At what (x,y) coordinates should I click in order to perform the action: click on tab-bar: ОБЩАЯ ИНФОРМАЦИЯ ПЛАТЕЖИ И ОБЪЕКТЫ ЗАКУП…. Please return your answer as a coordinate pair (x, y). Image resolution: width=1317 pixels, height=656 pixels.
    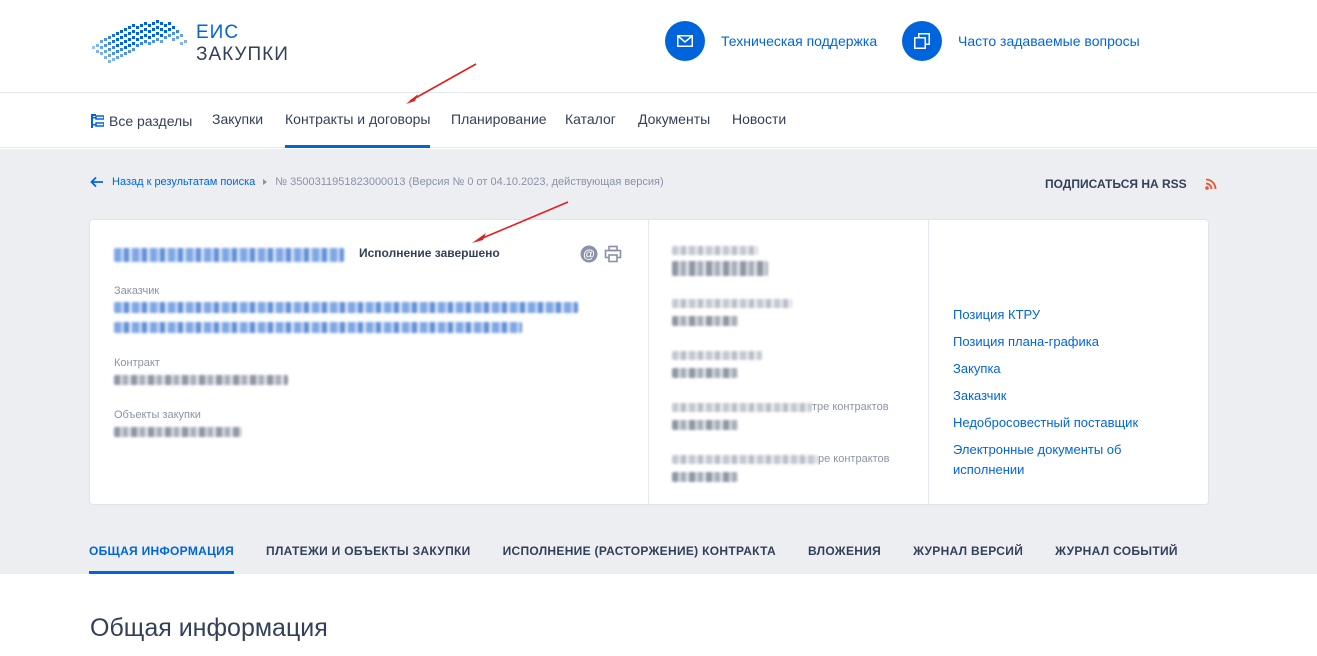
    Looking at the image, I should click on (649, 559).